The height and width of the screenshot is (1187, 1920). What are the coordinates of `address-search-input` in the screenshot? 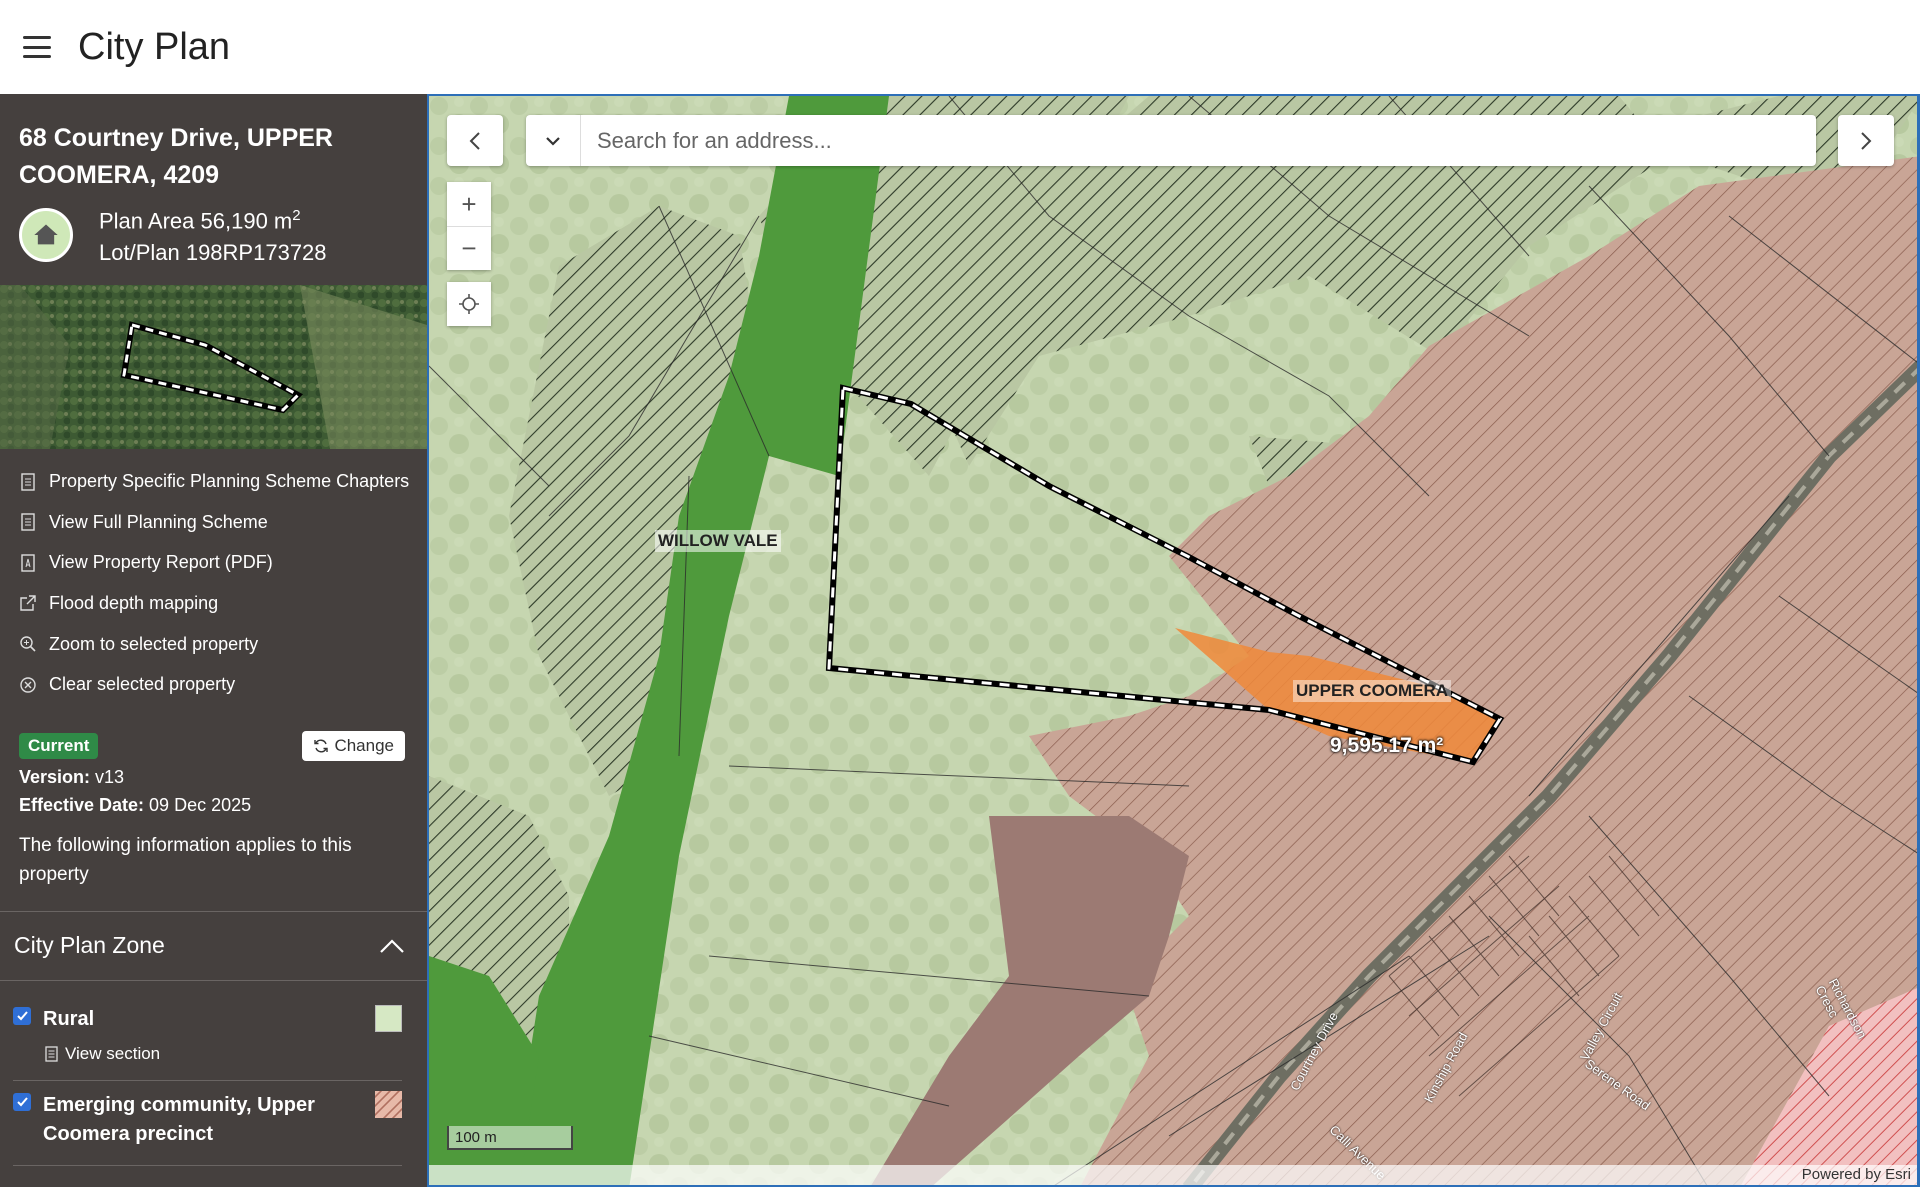 It's located at (1181, 140).